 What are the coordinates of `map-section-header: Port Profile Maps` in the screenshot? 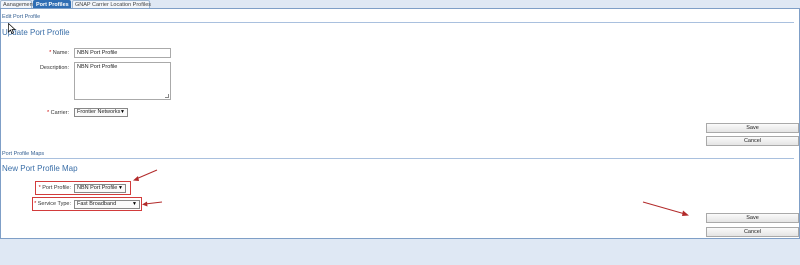 It's located at (23, 154).